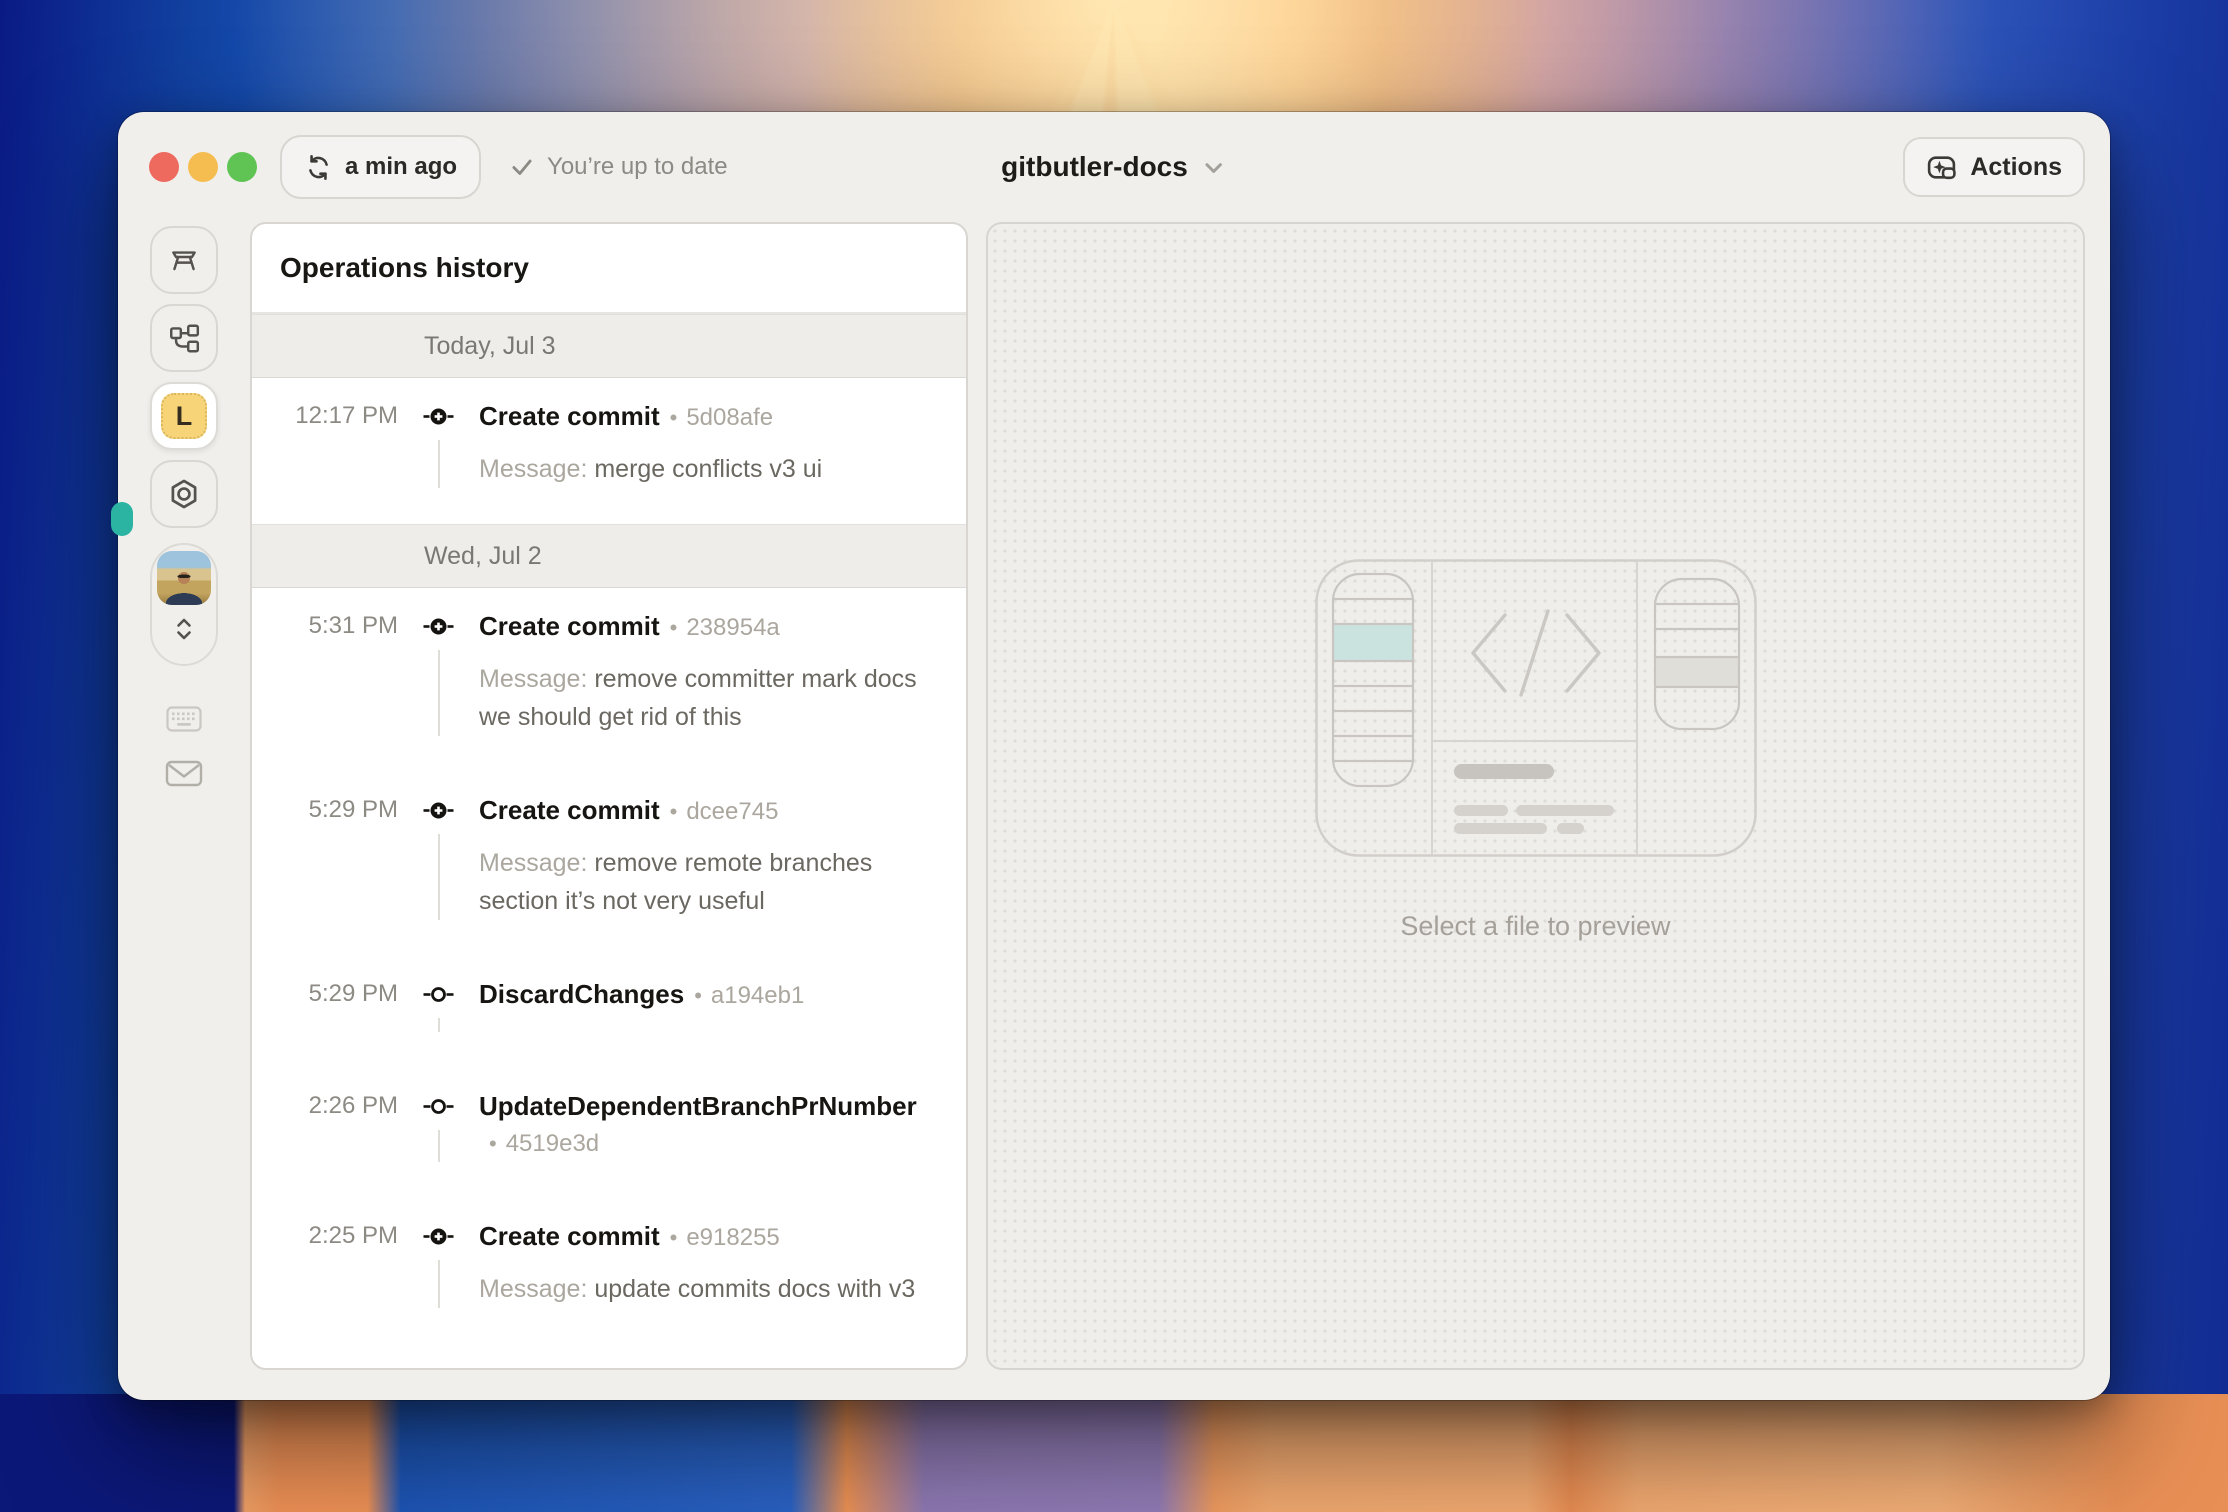  What do you see at coordinates (698, 1106) in the screenshot?
I see `entry-title: UpdateDependentBranchPrNumber` at bounding box center [698, 1106].